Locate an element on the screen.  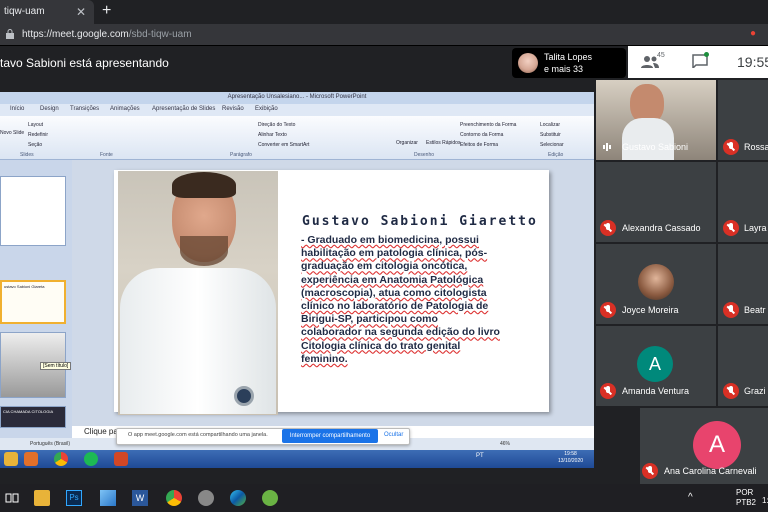
tab-revisao: Revisão is located at coordinates (233, 109).